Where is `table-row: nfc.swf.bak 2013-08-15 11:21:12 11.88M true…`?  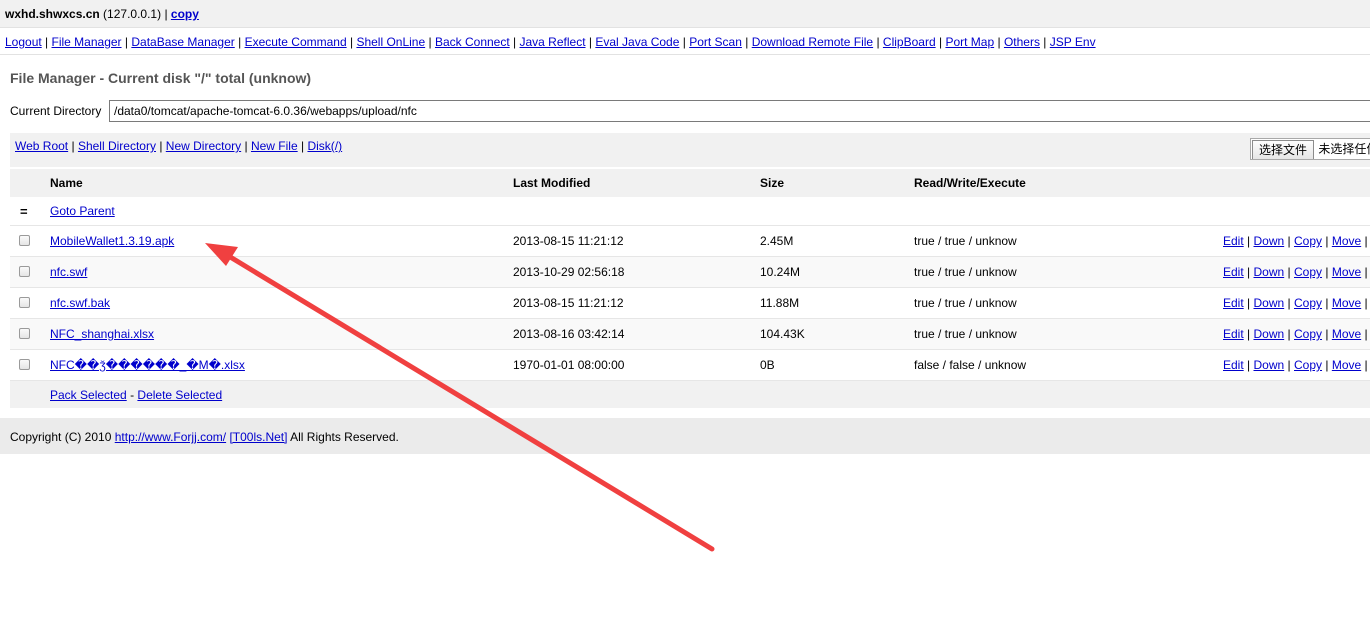
table-row: nfc.swf.bak 2013-08-15 11:21:12 11.88M true… is located at coordinates (690, 303).